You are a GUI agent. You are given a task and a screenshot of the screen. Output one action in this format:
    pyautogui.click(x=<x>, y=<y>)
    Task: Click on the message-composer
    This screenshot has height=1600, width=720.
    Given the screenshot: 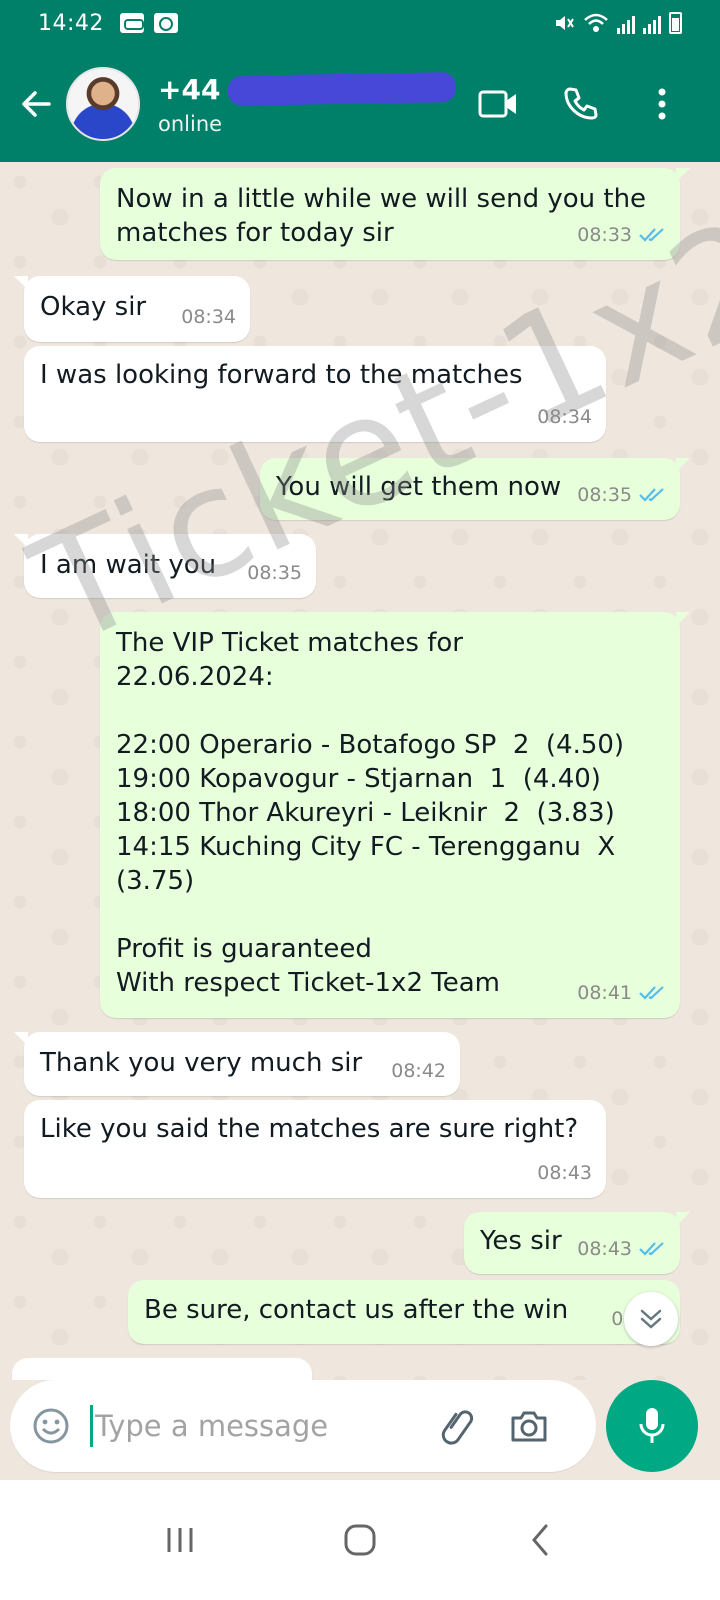 What is the action you would take?
    pyautogui.click(x=360, y=1430)
    